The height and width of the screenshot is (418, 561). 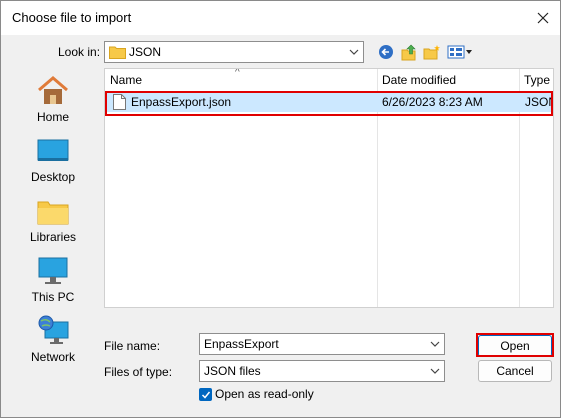 I want to click on look-in-value: JSON, so click(x=145, y=52).